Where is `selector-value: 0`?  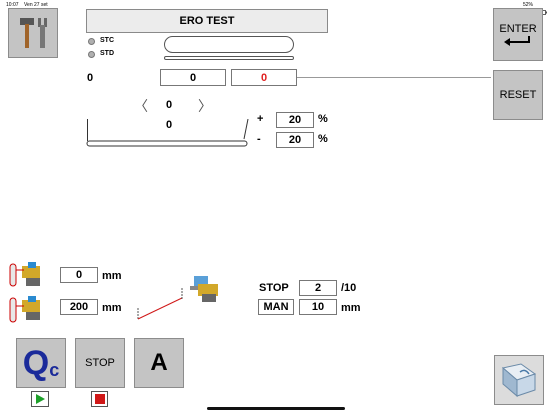 selector-value: 0 is located at coordinates (169, 105).